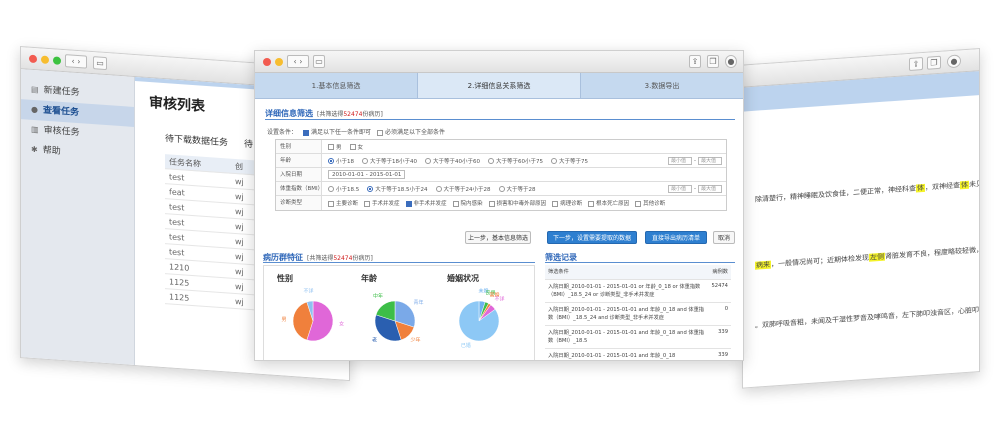 The height and width of the screenshot is (424, 1000). I want to click on age-min-input: 最小值, so click(680, 160).